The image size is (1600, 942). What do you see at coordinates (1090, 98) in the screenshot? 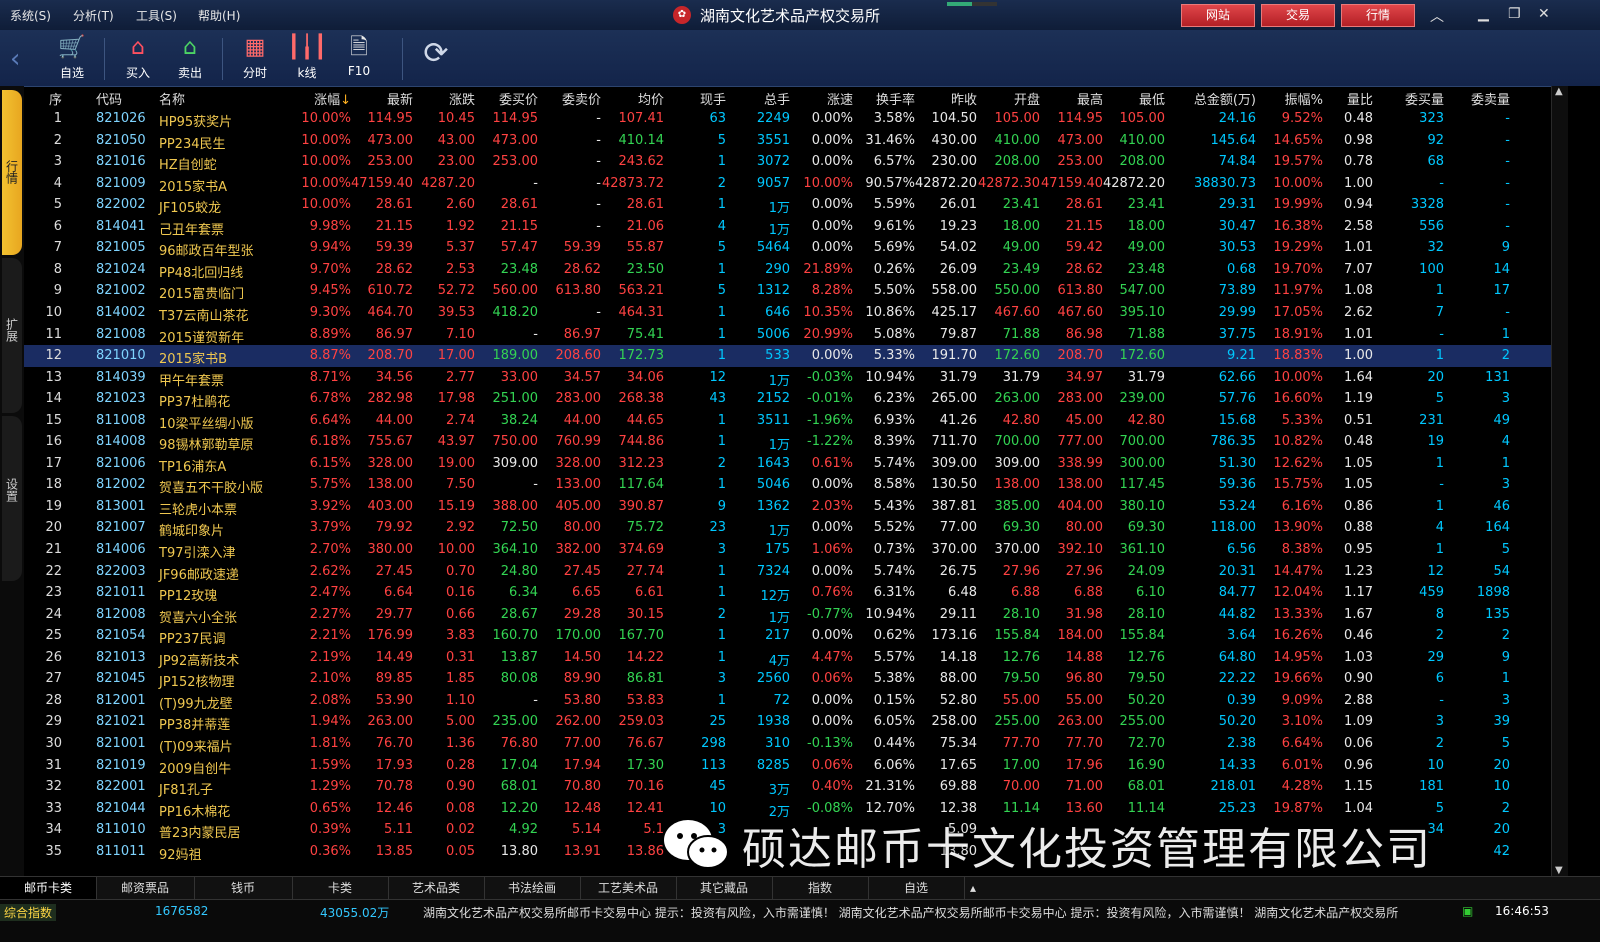
I see `header-col-high: 最高` at bounding box center [1090, 98].